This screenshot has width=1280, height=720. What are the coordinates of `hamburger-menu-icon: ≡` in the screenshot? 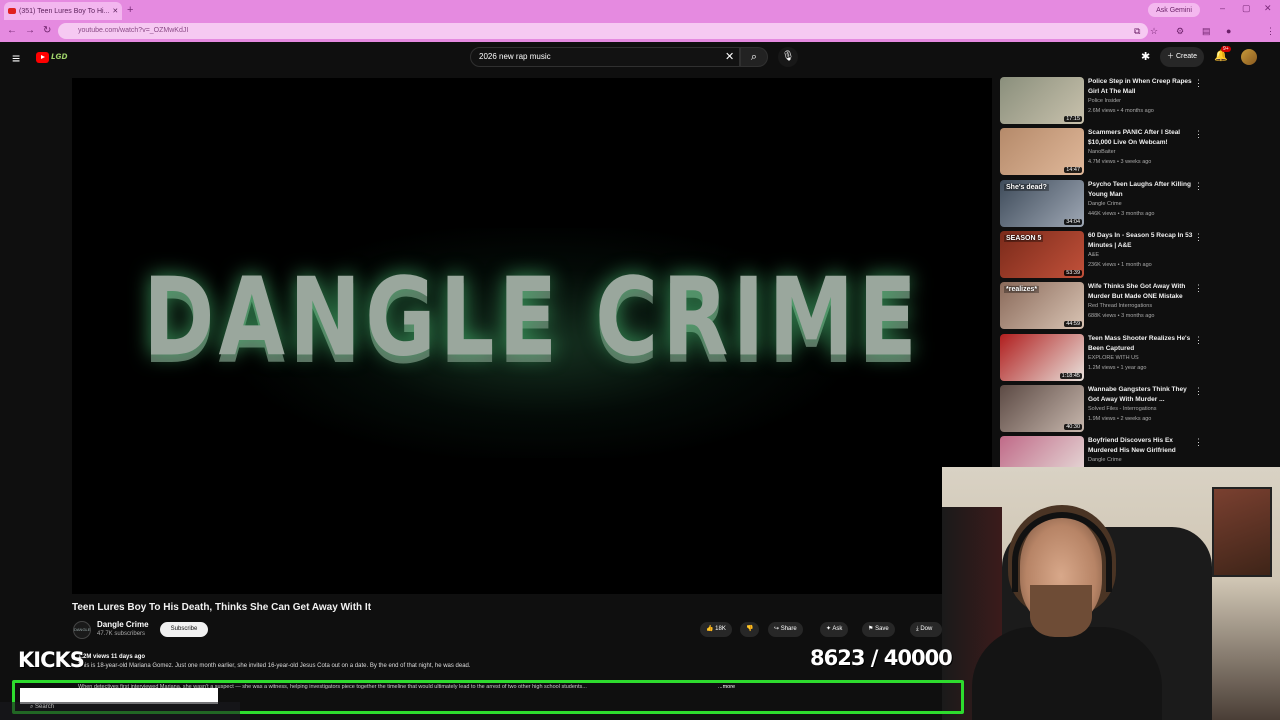 It's located at (16, 58).